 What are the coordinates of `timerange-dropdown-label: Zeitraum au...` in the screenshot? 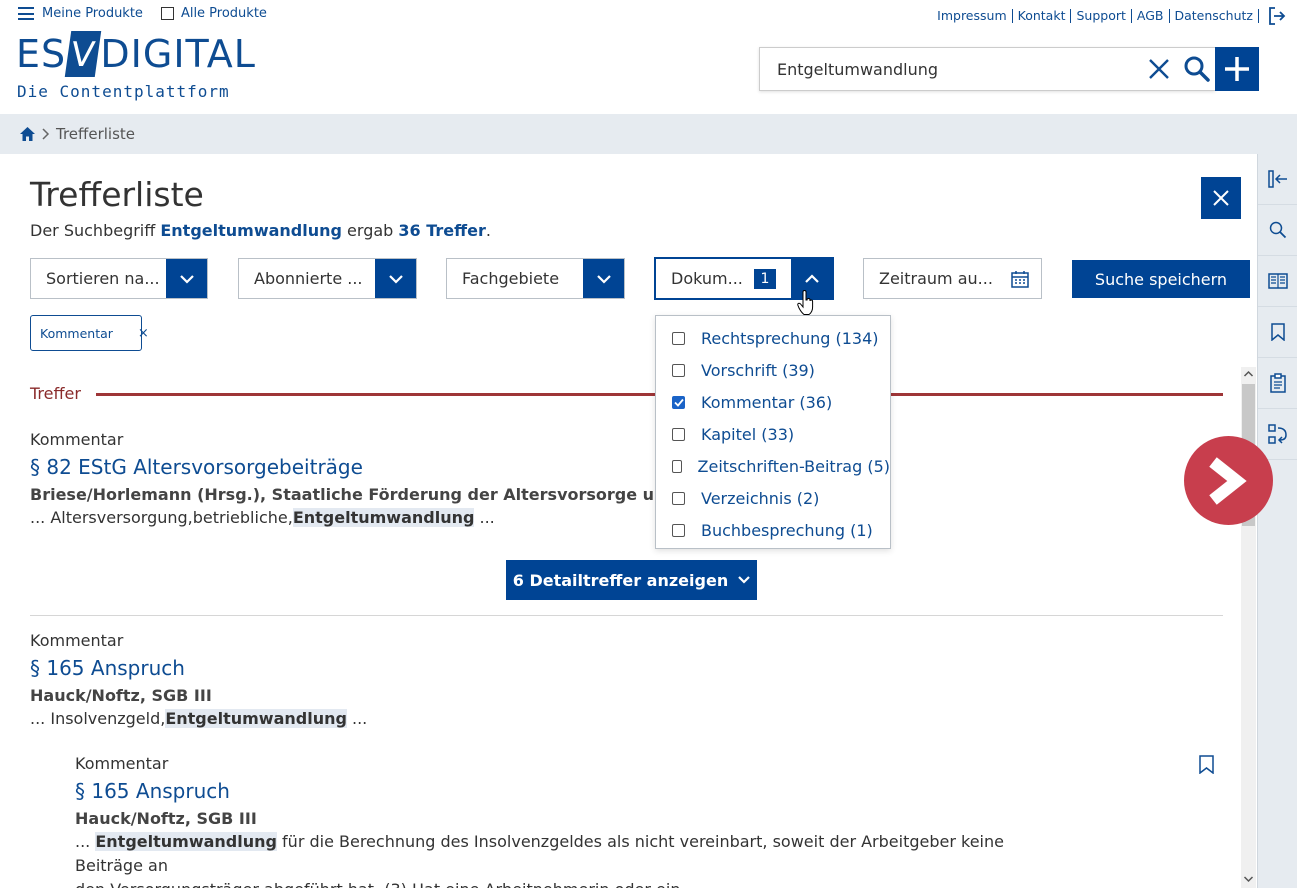 It's located at (936, 278).